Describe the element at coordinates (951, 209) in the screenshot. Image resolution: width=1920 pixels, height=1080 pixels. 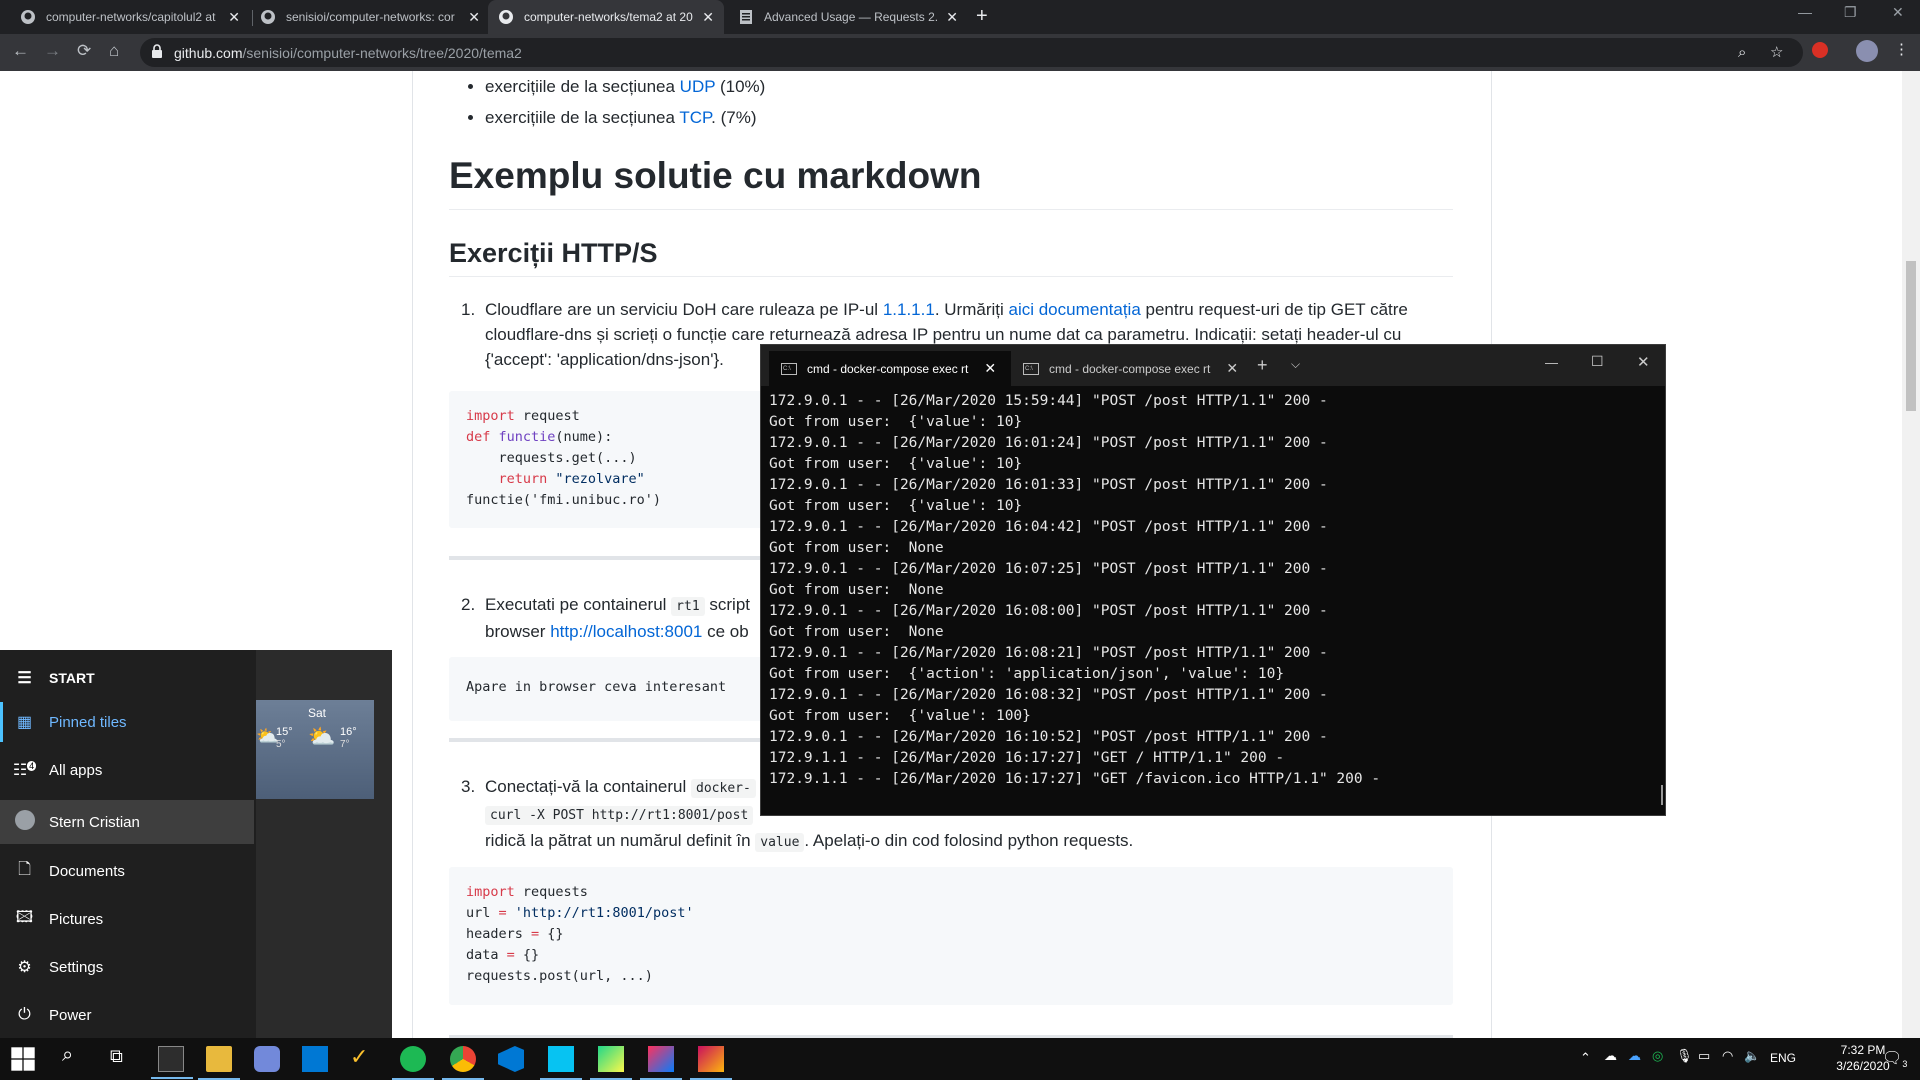
I see `divider` at that location.